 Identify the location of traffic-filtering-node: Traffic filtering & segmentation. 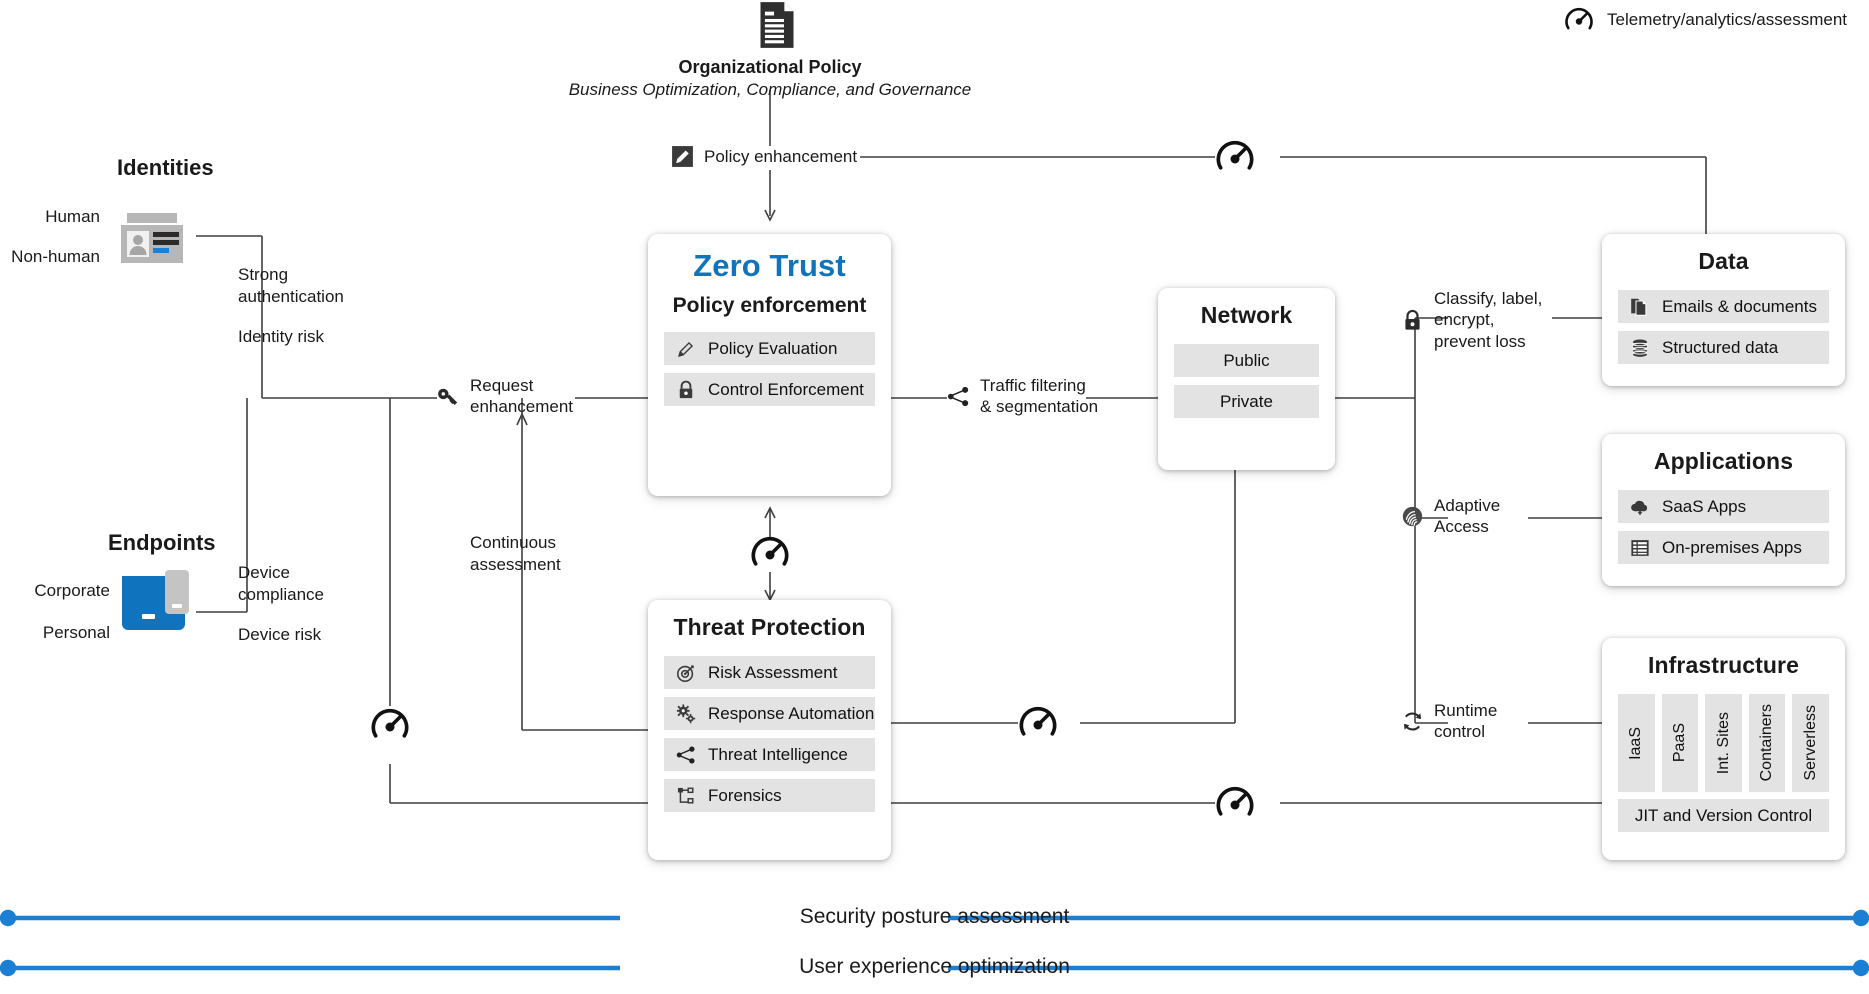
(1022, 396).